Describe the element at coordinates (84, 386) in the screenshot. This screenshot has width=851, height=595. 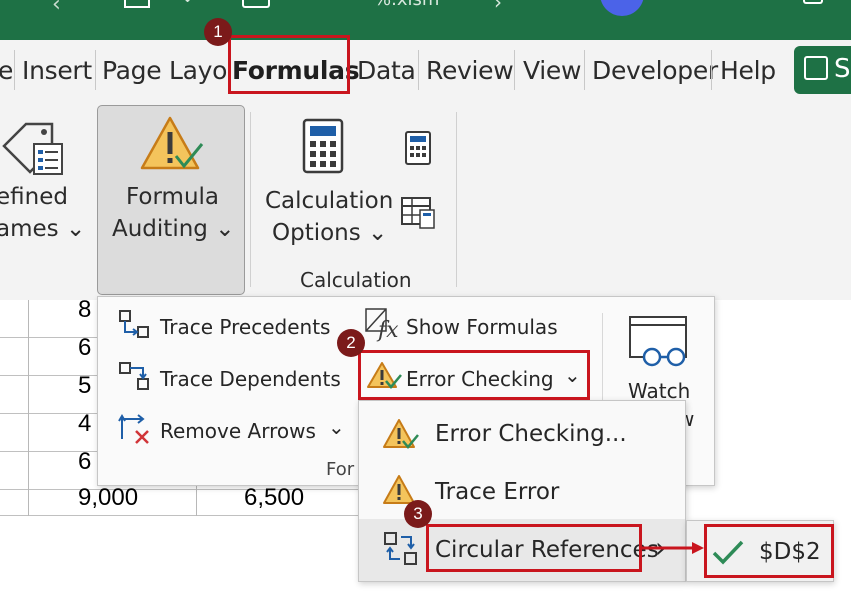
I see `cell-value: 5` at that location.